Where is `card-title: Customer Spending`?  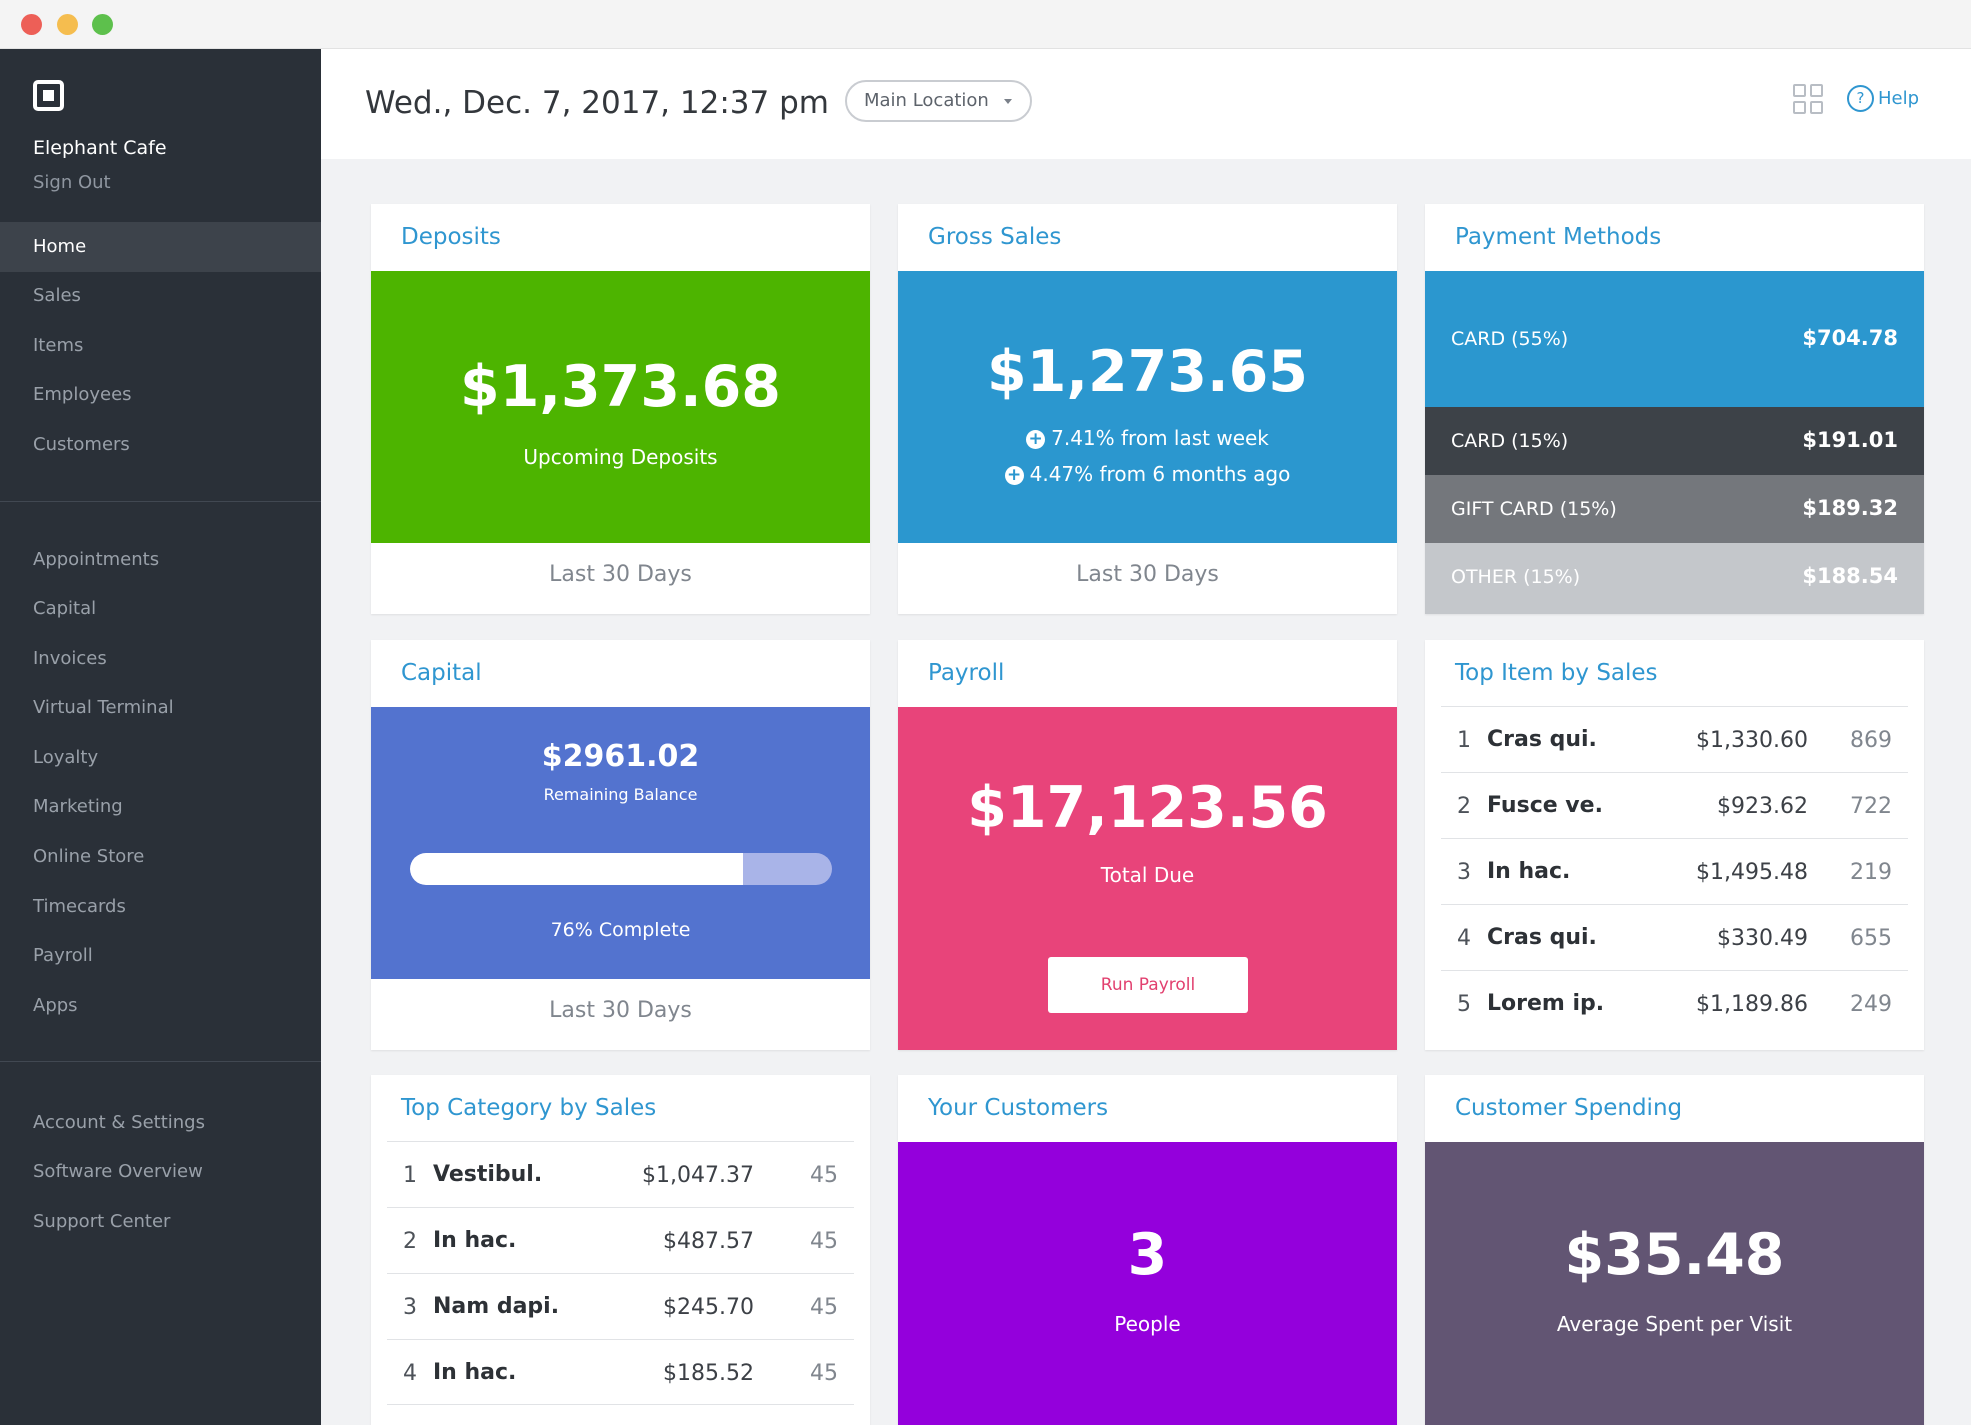 card-title: Customer Spending is located at coordinates (1569, 1108).